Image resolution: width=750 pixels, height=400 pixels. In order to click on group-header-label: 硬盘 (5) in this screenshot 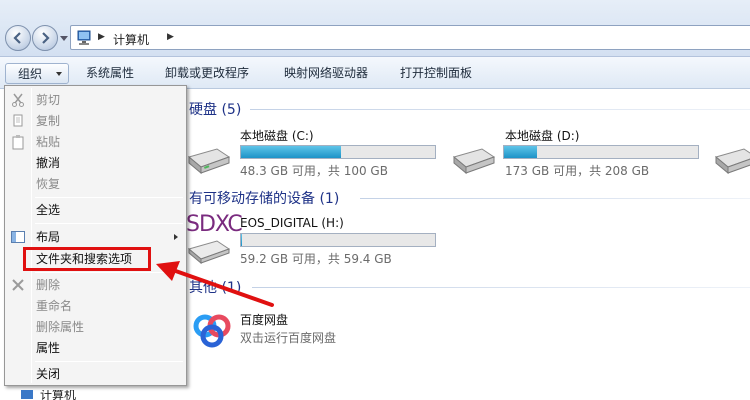, I will do `click(215, 110)`.